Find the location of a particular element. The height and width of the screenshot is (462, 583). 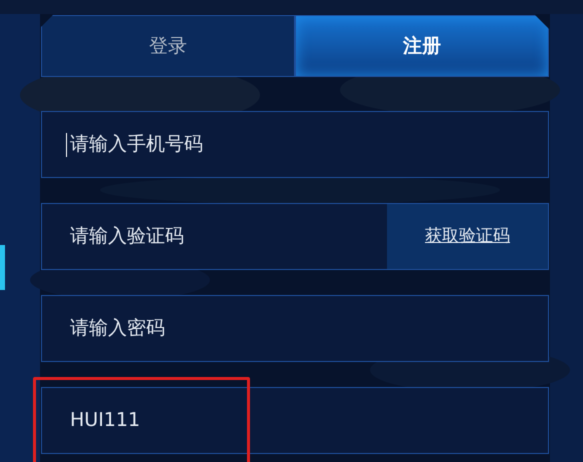

input-field: 请输入手机号码 is located at coordinates (295, 144).